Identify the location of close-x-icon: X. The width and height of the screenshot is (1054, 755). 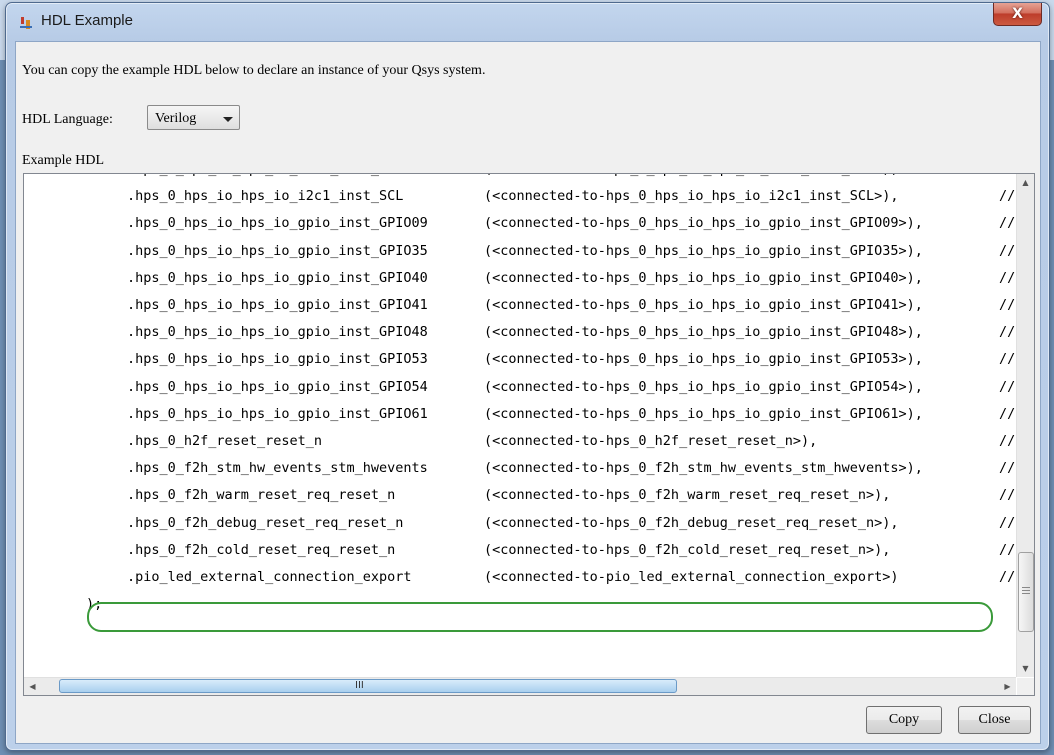
(1017, 14).